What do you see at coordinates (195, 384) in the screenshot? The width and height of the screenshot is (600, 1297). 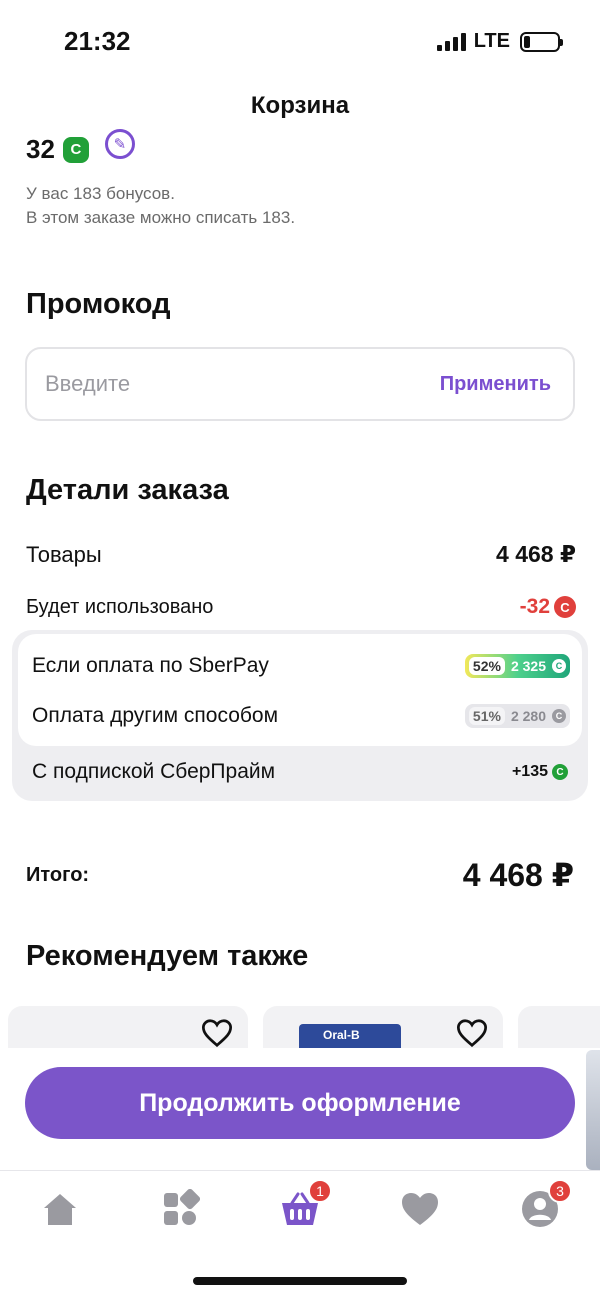 I see `promo-input` at bounding box center [195, 384].